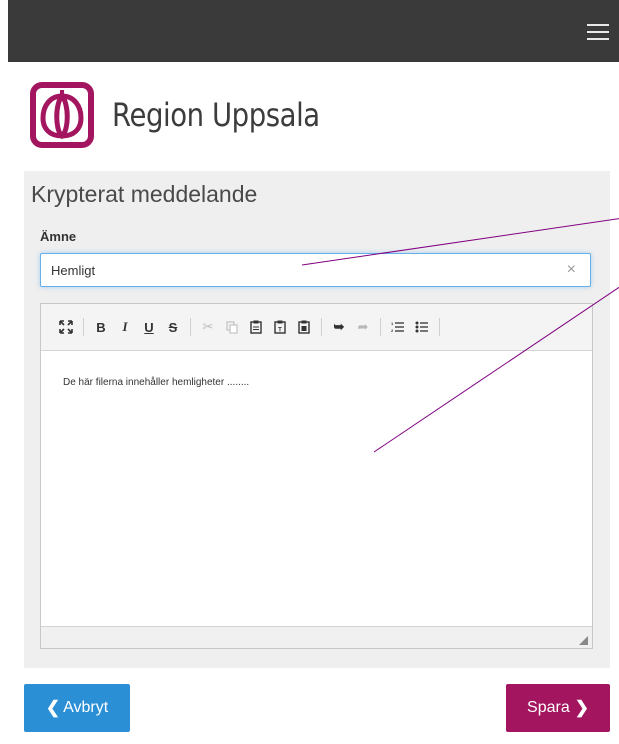 The width and height of the screenshot is (619, 744). What do you see at coordinates (422, 327) in the screenshot?
I see `bulleted-list-icon` at bounding box center [422, 327].